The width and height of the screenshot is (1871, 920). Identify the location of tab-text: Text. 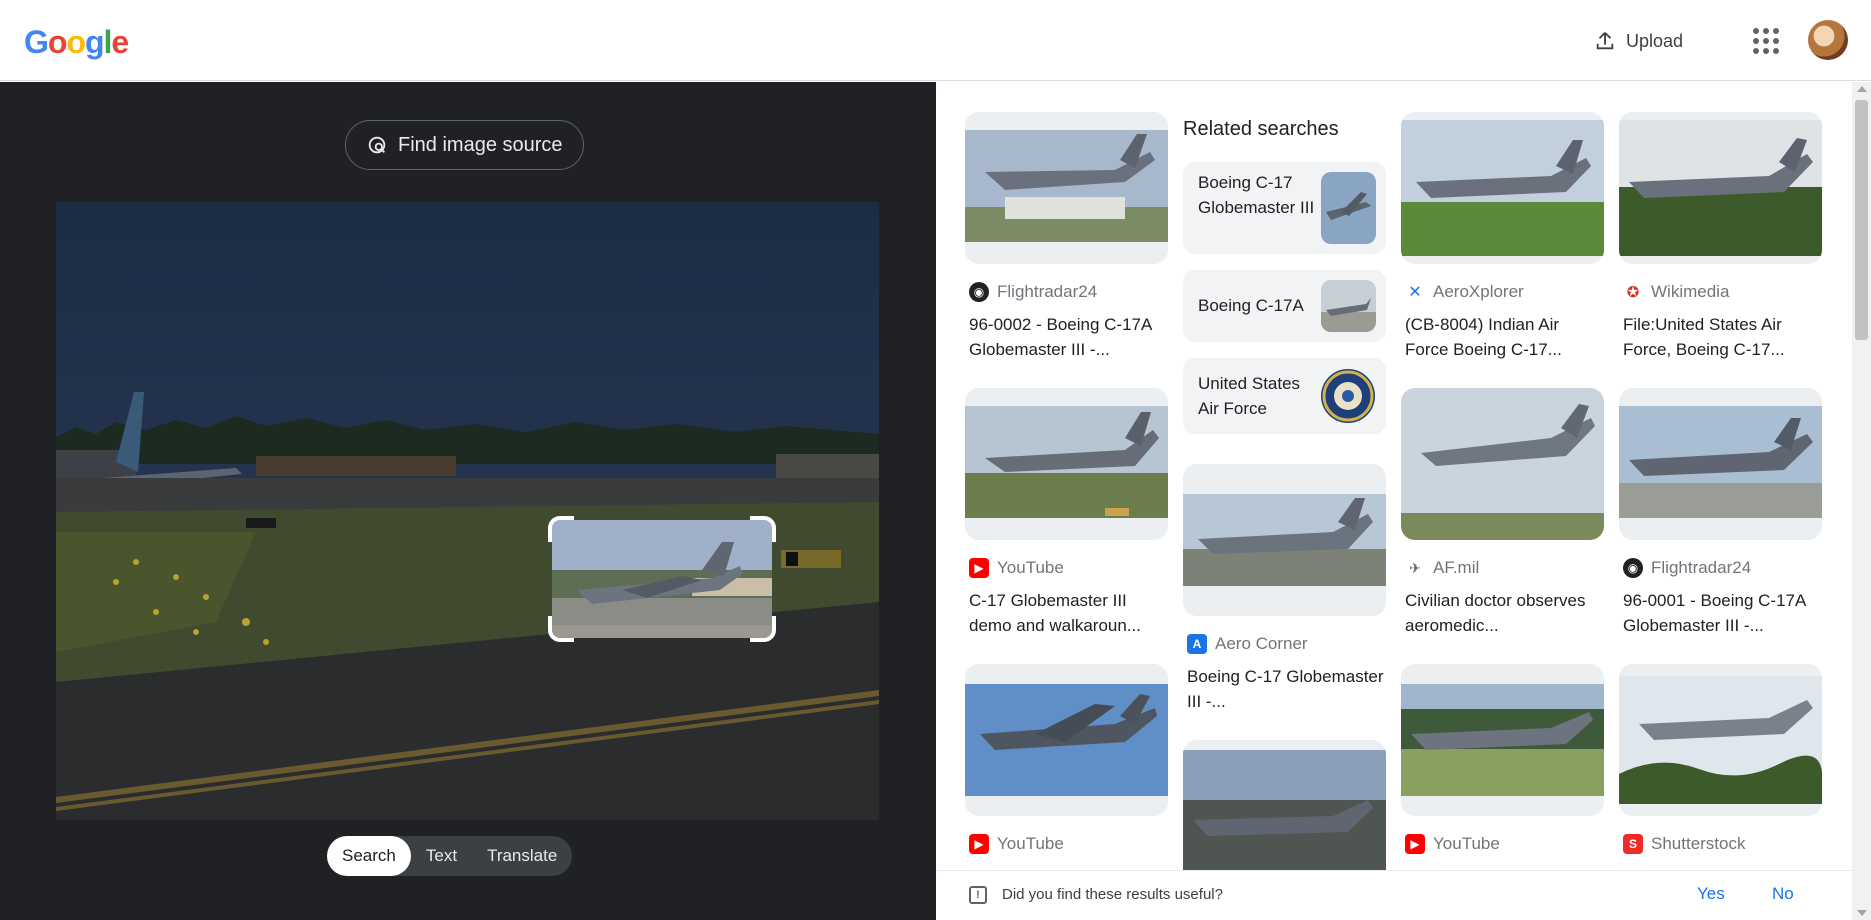
(441, 856).